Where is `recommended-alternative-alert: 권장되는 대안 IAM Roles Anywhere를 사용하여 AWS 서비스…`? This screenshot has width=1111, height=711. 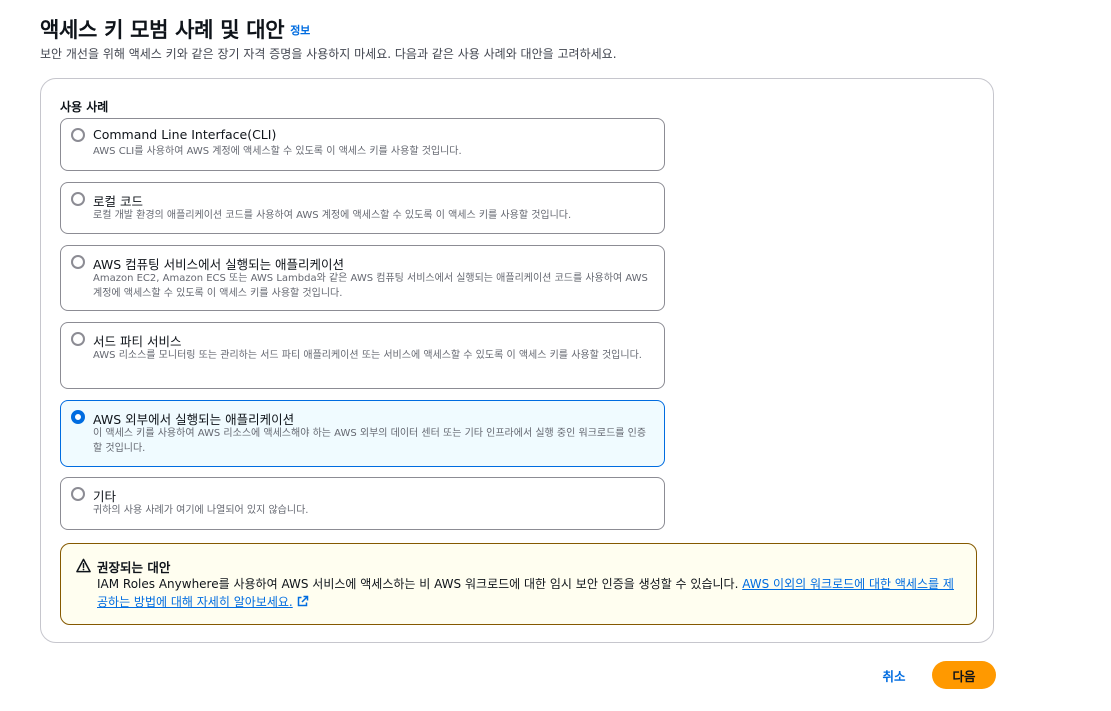
recommended-alternative-alert: 권장되는 대안 IAM Roles Anywhere를 사용하여 AWS 서비스… is located at coordinates (518, 584).